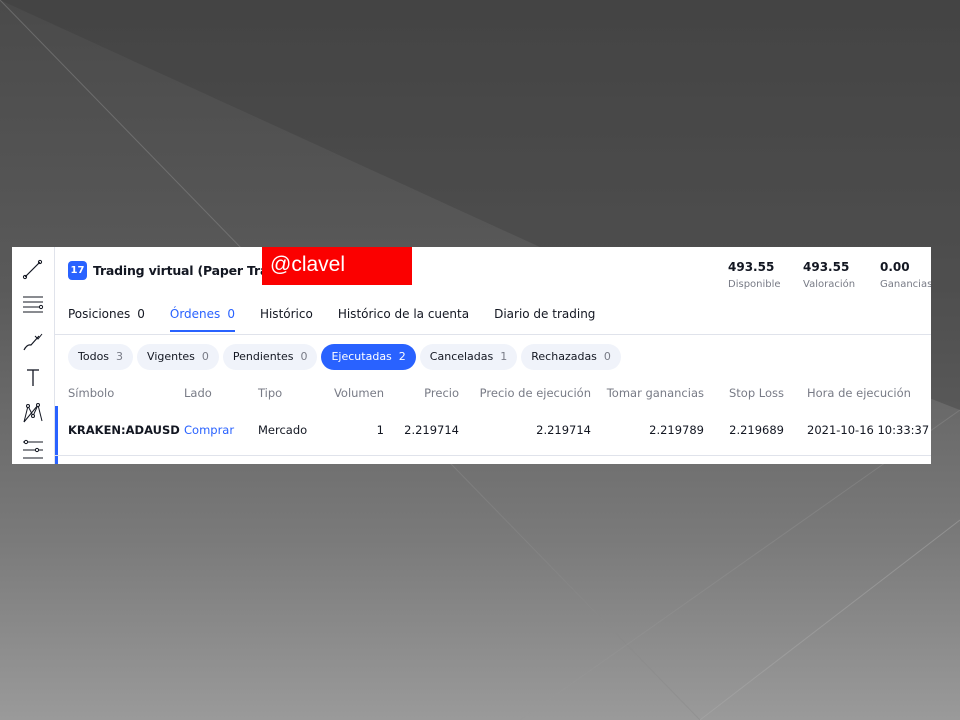 The width and height of the screenshot is (960, 720). Describe the element at coordinates (101, 357) in the screenshot. I see `filter-all: Todos 3` at that location.